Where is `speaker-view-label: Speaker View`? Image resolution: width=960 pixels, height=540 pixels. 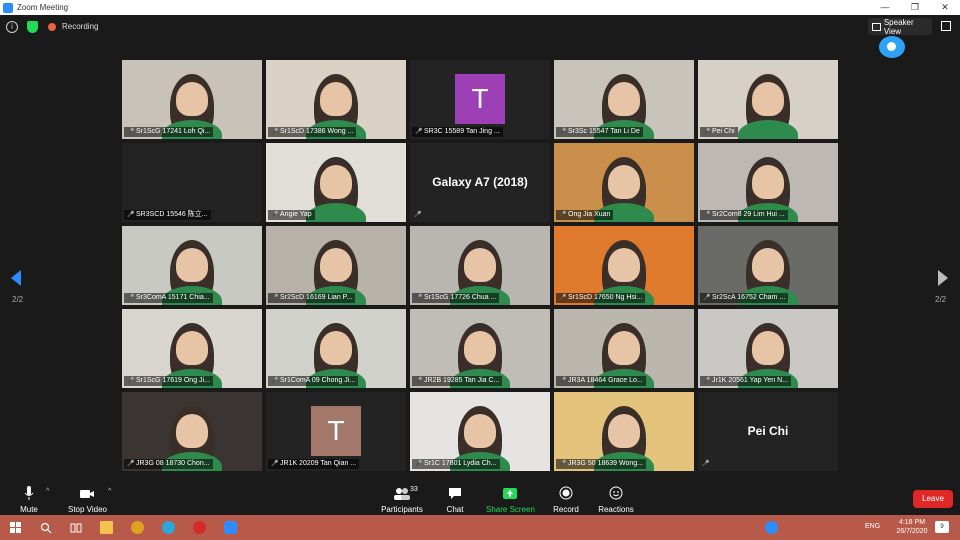 speaker-view-label: Speaker View is located at coordinates (898, 26).